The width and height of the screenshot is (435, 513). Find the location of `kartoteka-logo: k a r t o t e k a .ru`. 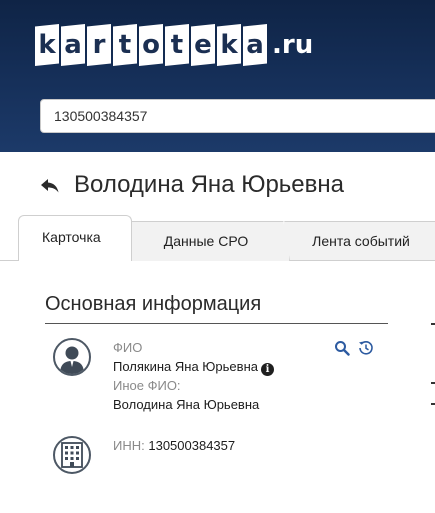

kartoteka-logo: k a r t o t e k a .ru is located at coordinates (174, 45).